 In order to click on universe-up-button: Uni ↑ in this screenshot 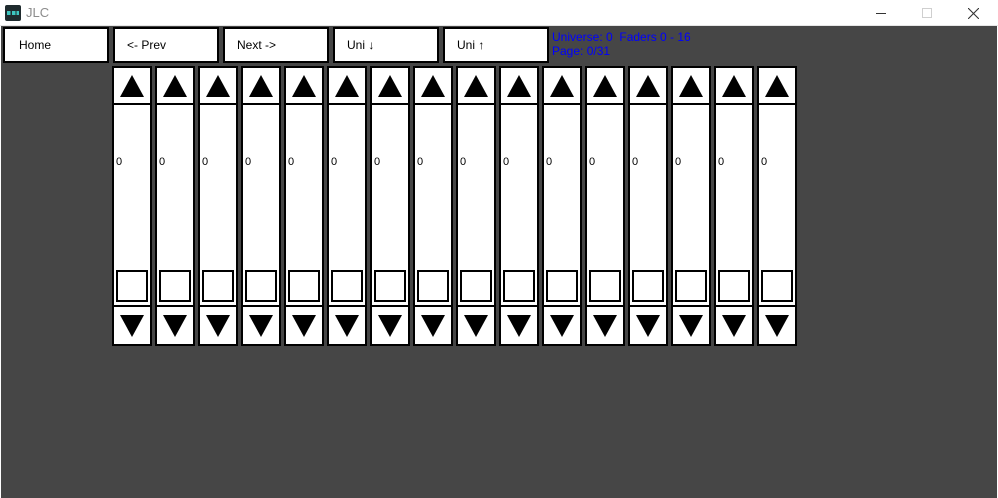, I will do `click(496, 45)`.